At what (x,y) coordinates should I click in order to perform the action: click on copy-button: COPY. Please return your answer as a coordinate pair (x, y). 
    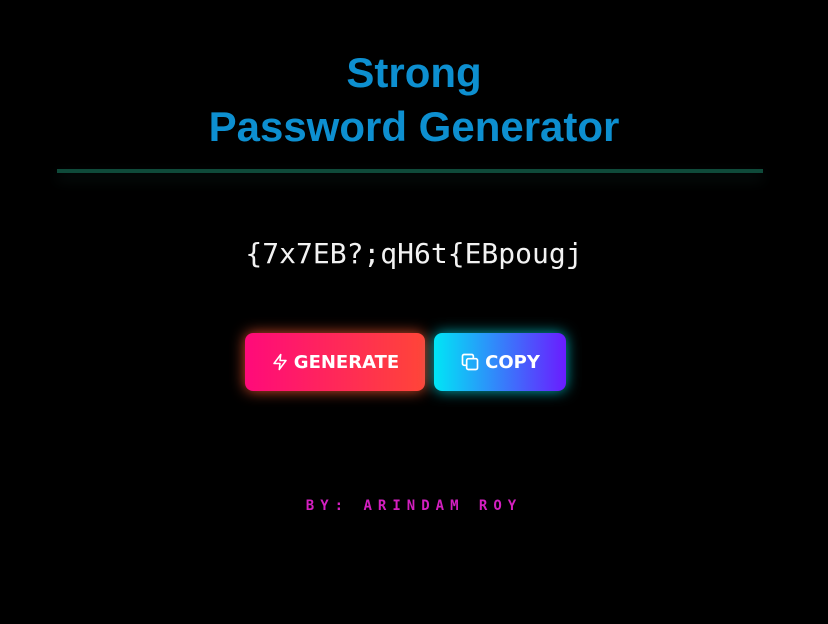
    Looking at the image, I should click on (500, 362).